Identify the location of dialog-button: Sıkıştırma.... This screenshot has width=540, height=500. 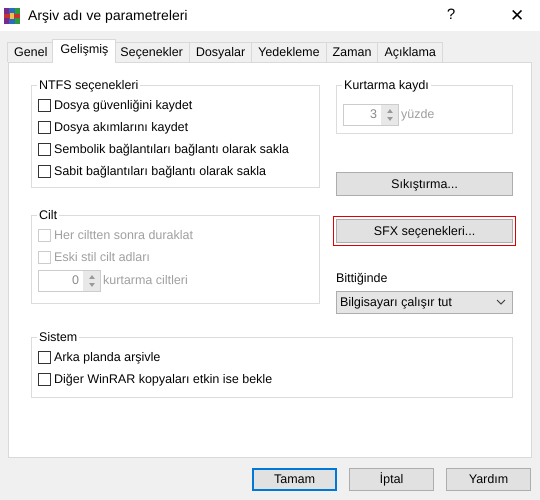
(424, 184).